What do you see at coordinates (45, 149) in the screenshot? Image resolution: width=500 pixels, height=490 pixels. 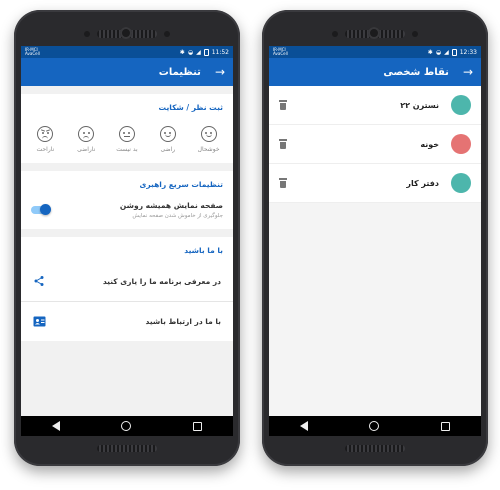 I see `emoji-label: ناراحت` at bounding box center [45, 149].